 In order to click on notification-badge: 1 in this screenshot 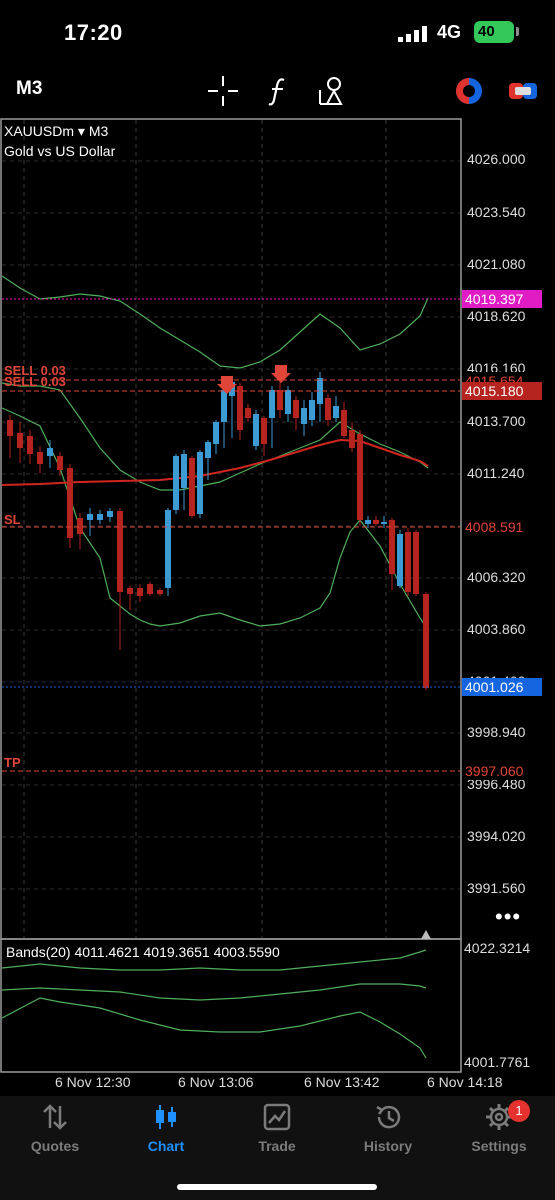, I will do `click(519, 1111)`.